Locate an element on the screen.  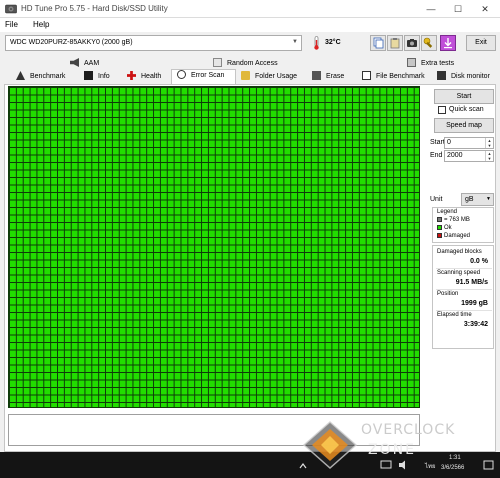
start-value: 0 is located at coordinates (449, 142).